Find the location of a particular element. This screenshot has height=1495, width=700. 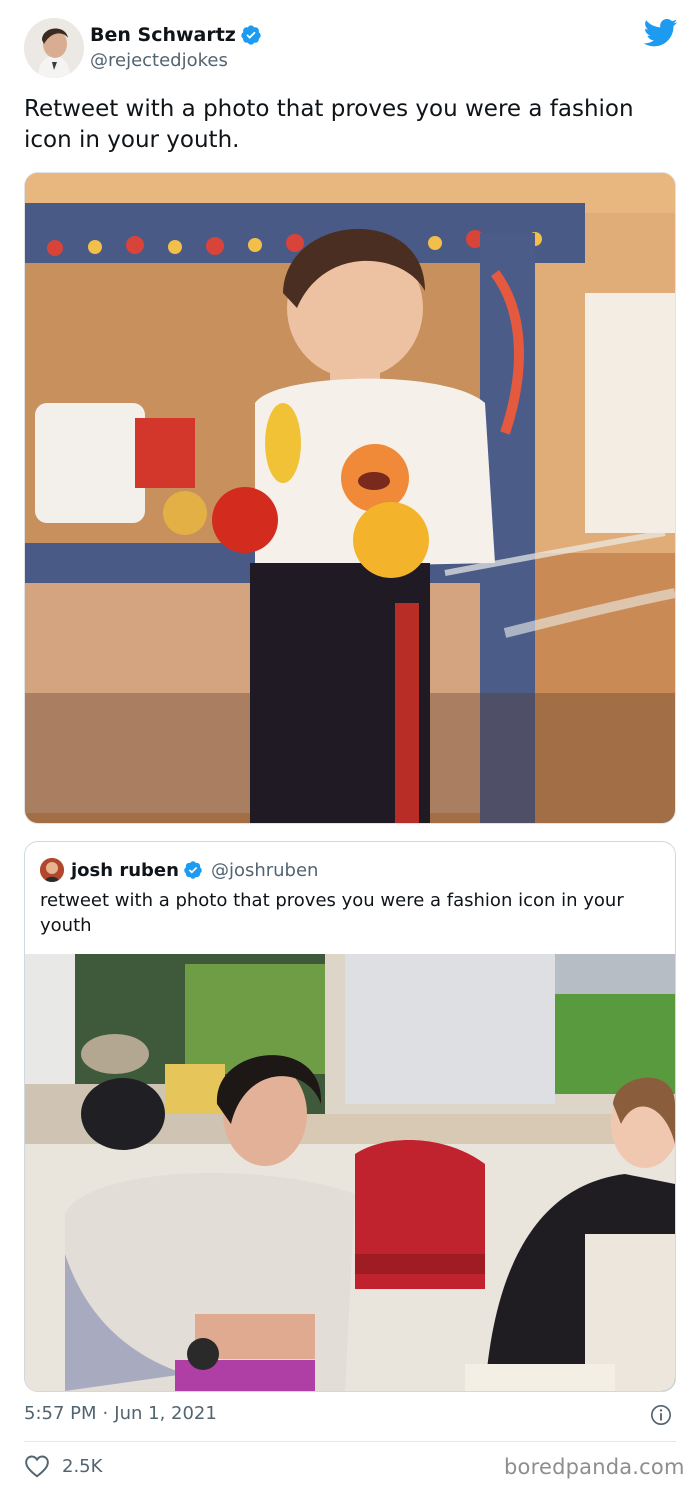

tweet-timestamp: 5:57 PM · Jun 1, 2021 is located at coordinates (120, 1413).